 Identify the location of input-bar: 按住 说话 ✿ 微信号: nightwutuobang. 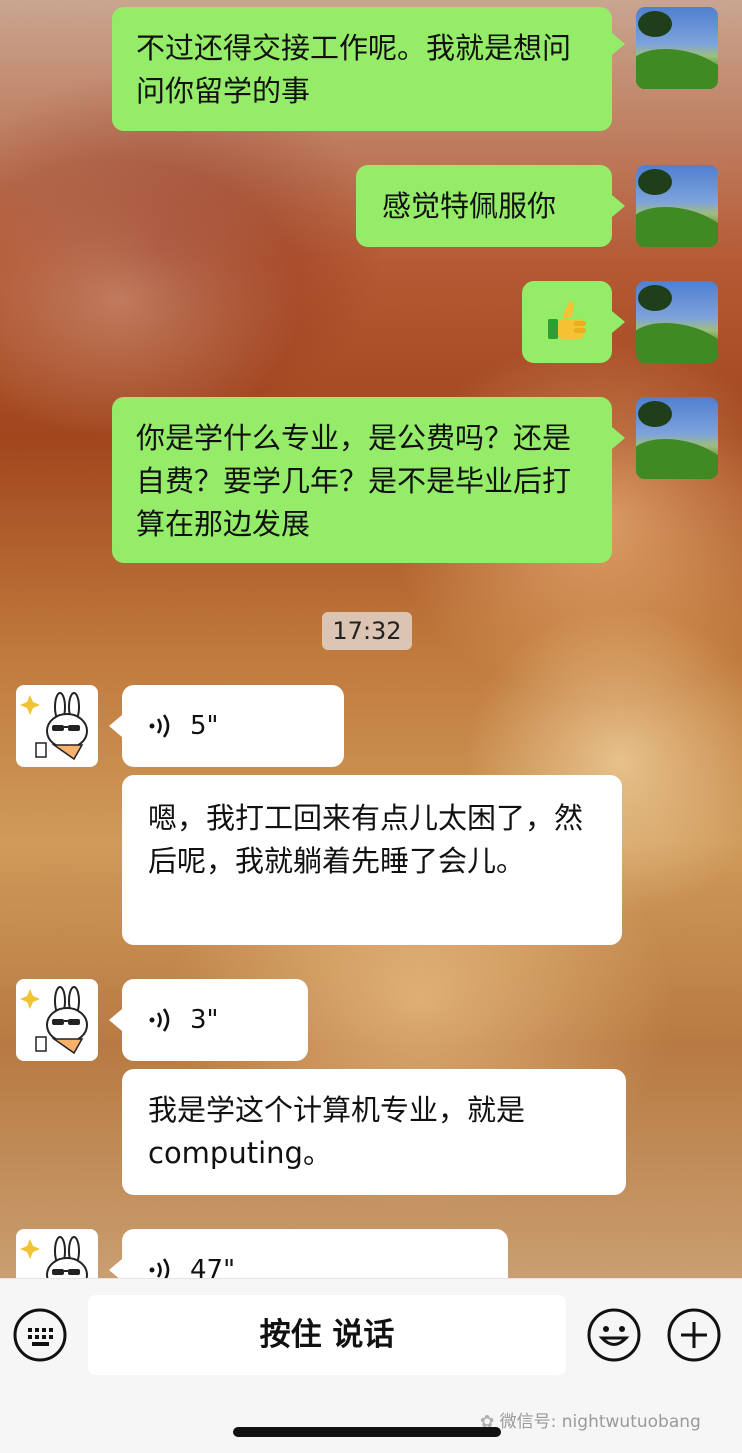
(371, 1365).